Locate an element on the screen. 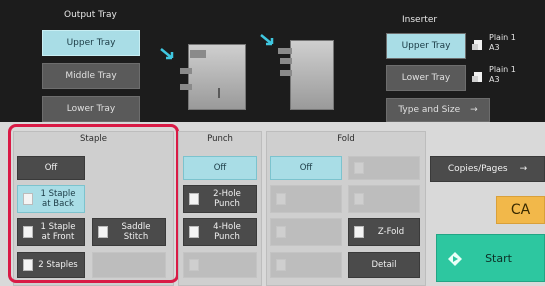  z-fold-label: Z-Fold is located at coordinates (391, 232).